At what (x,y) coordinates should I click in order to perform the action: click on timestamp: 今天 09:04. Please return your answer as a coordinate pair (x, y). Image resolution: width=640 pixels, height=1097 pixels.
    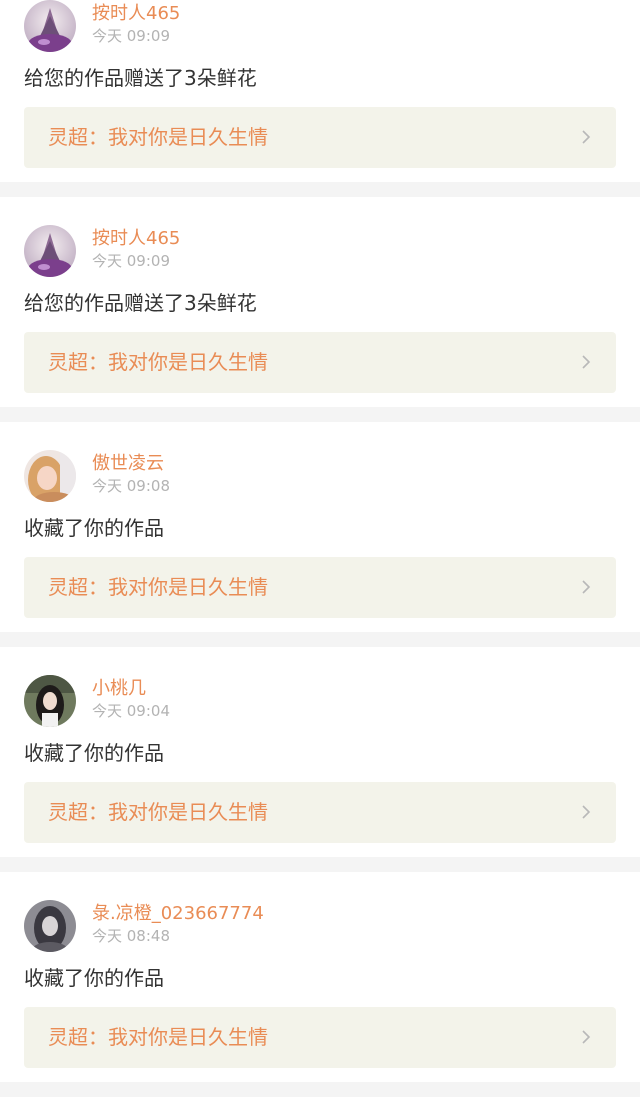
    Looking at the image, I should click on (131, 711).